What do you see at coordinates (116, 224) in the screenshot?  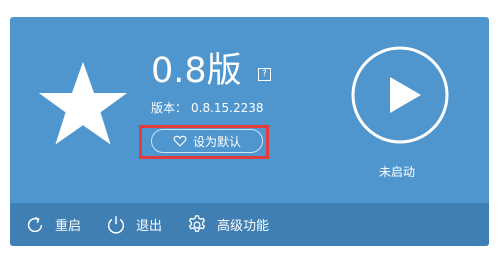 I see `power-icon` at bounding box center [116, 224].